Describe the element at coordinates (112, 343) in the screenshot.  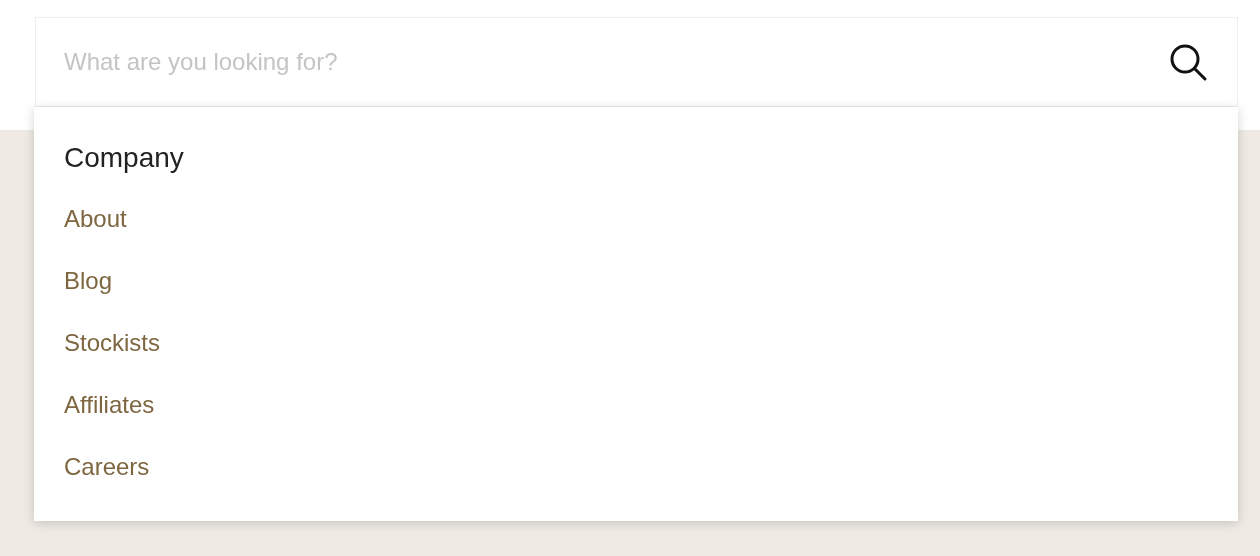
I see `menu-link: Stockists` at that location.